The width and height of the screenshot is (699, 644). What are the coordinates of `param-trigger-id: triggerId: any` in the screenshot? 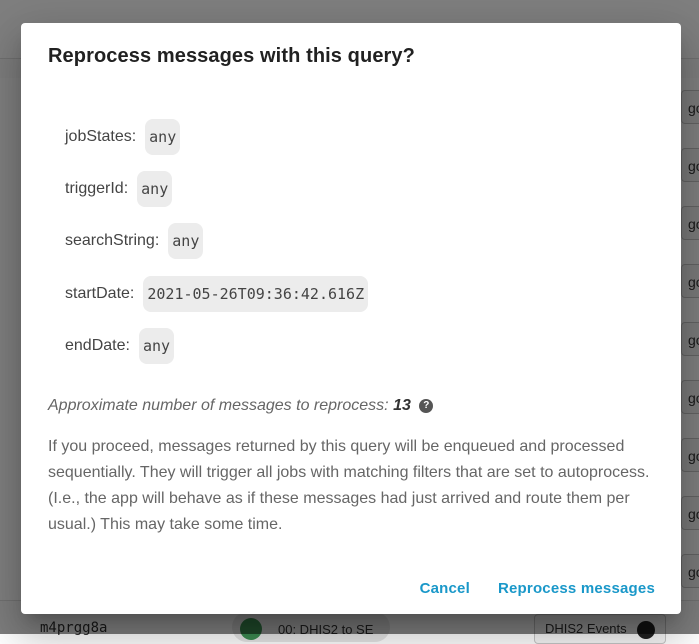 It's located at (119, 189).